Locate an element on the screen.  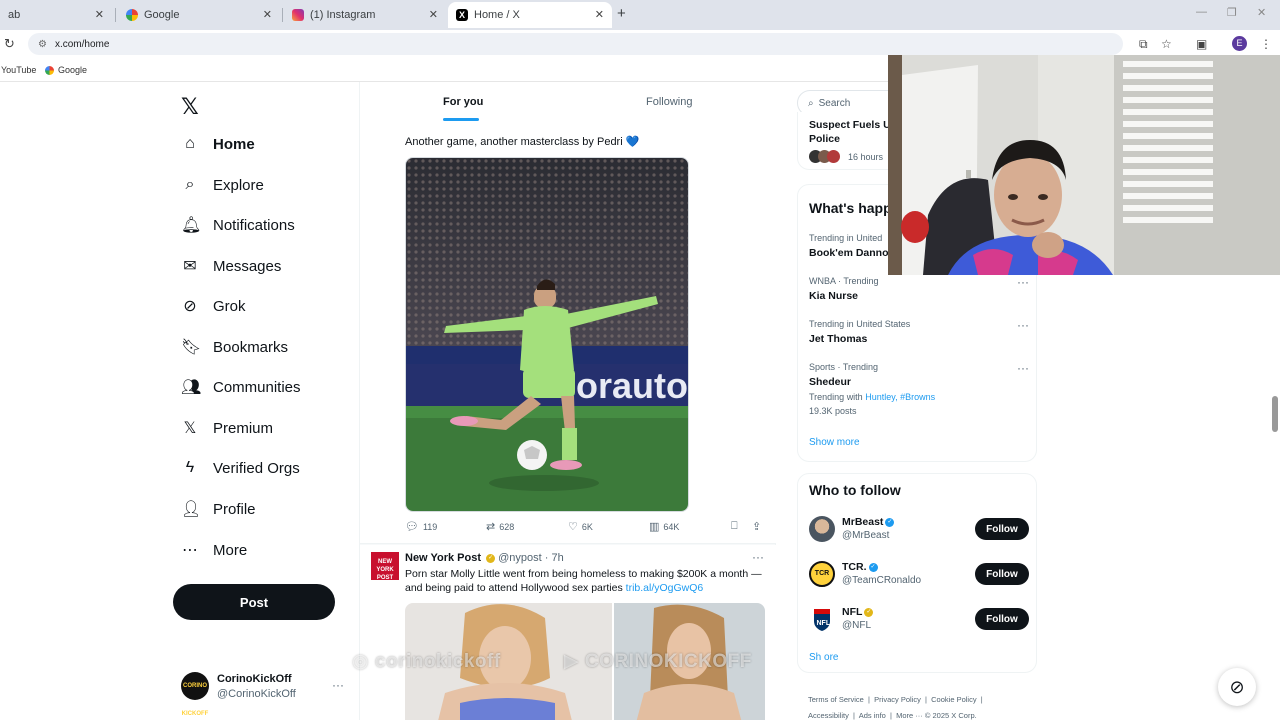
nav-item-premium: 𝕏 Premium is located at coordinates (227, 428).